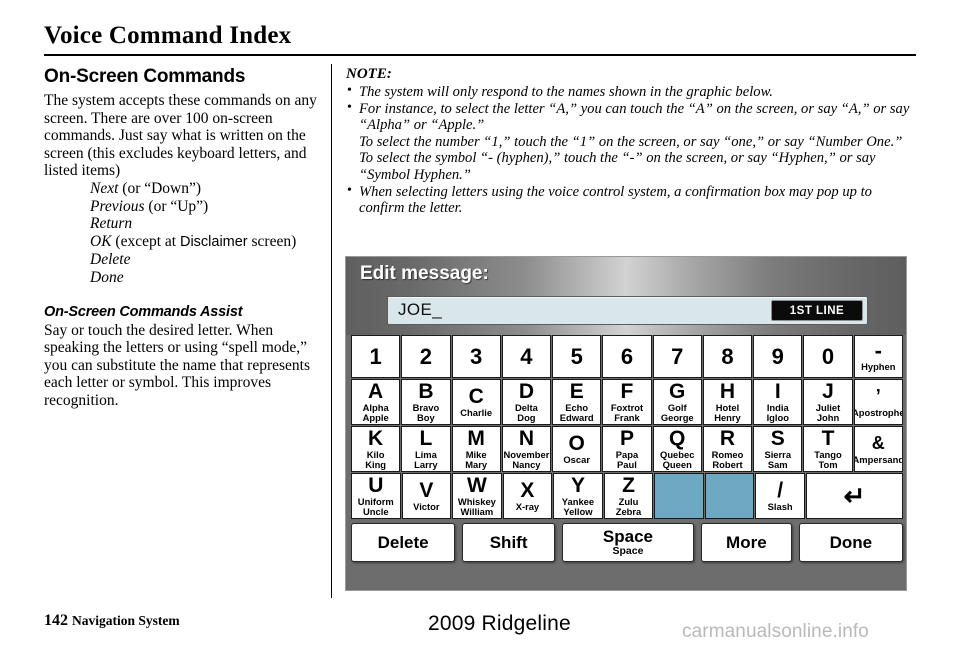 Image resolution: width=960 pixels, height=655 pixels. I want to click on footer-page-info: 142 Navigation System, so click(112, 621).